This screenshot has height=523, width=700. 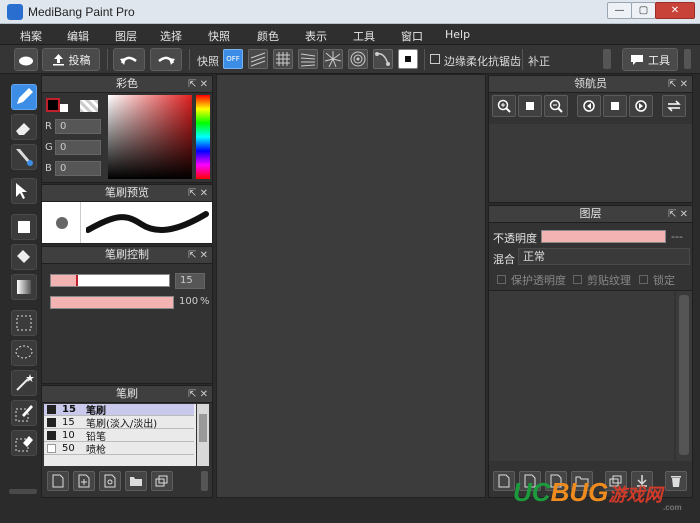 I want to click on antialias-checkbox, so click(x=435, y=59).